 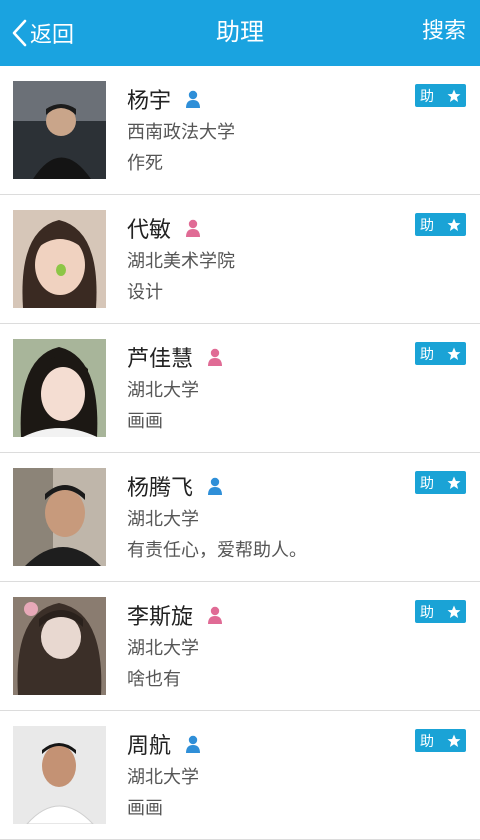 I want to click on user-description: 啥也有, so click(x=154, y=679).